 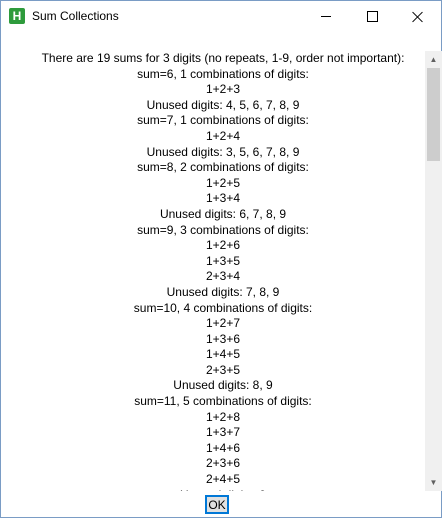 I want to click on list-item: 1+2+5, so click(x=223, y=182).